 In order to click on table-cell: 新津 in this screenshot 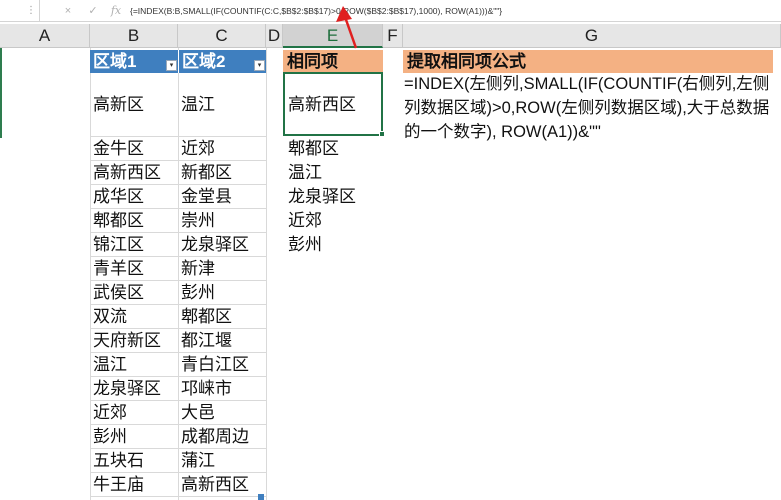, I will do `click(222, 269)`.